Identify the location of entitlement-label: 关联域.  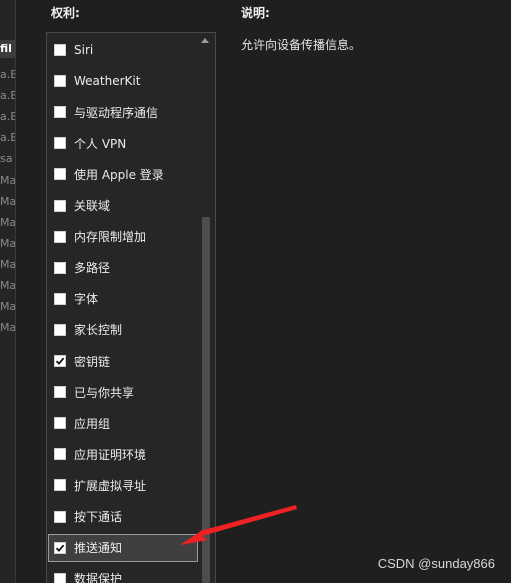
(92, 206).